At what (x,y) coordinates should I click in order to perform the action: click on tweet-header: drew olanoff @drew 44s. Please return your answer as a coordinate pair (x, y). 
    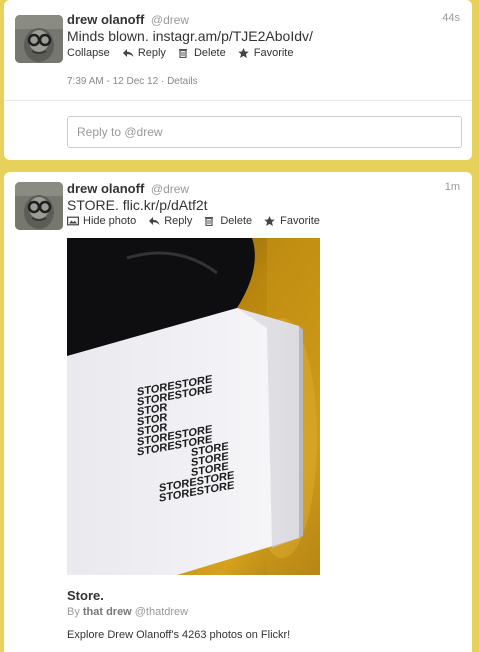
    Looking at the image, I should click on (263, 20).